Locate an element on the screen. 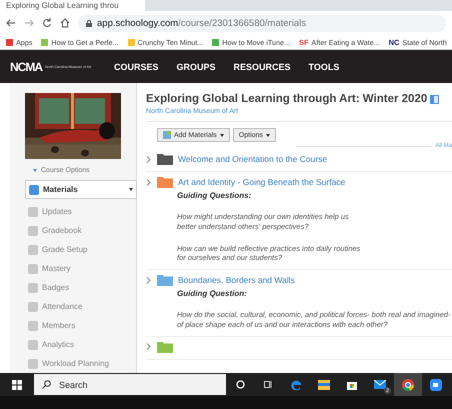 This screenshot has height=409, width=452. reload-icon is located at coordinates (47, 23).